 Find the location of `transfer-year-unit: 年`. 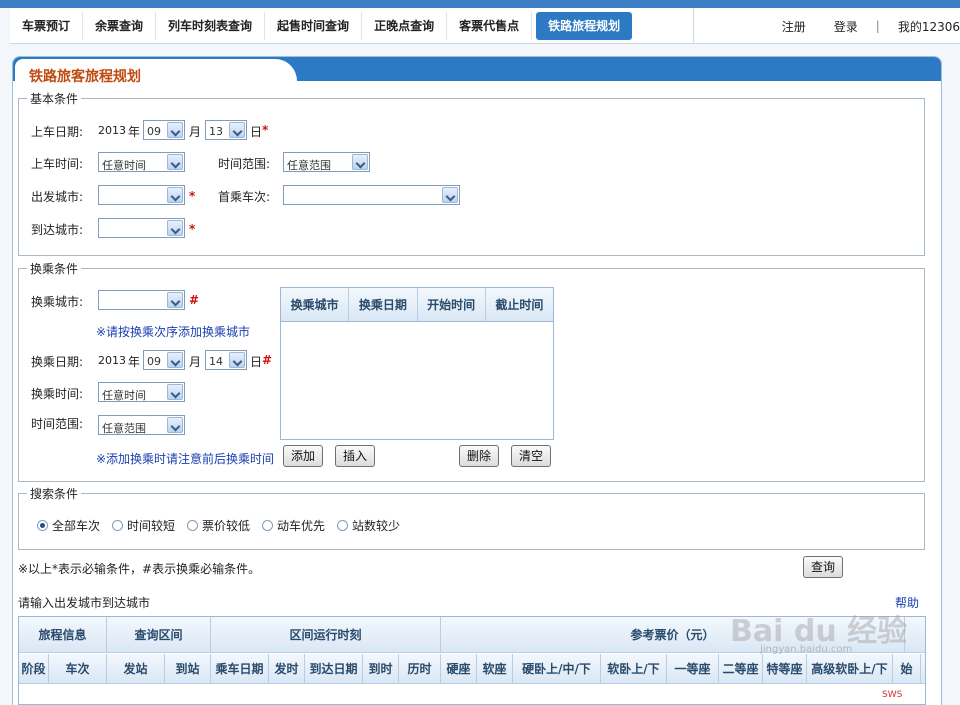

transfer-year-unit: 年 is located at coordinates (134, 362).